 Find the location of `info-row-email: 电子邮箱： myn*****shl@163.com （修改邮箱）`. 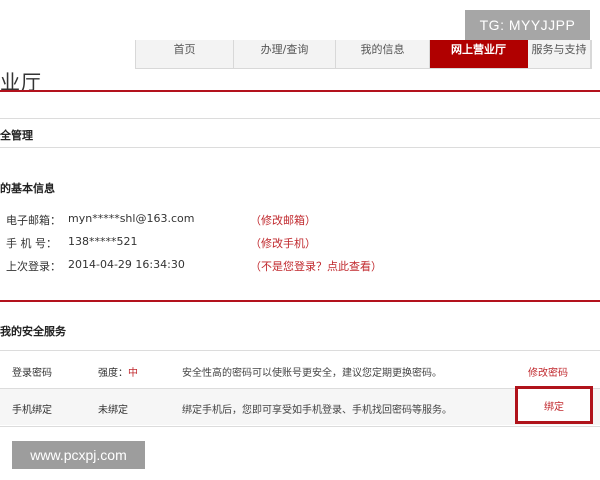

info-row-email: 电子邮箱： myn*****shl@163.com （修改邮箱） is located at coordinates (300, 220).